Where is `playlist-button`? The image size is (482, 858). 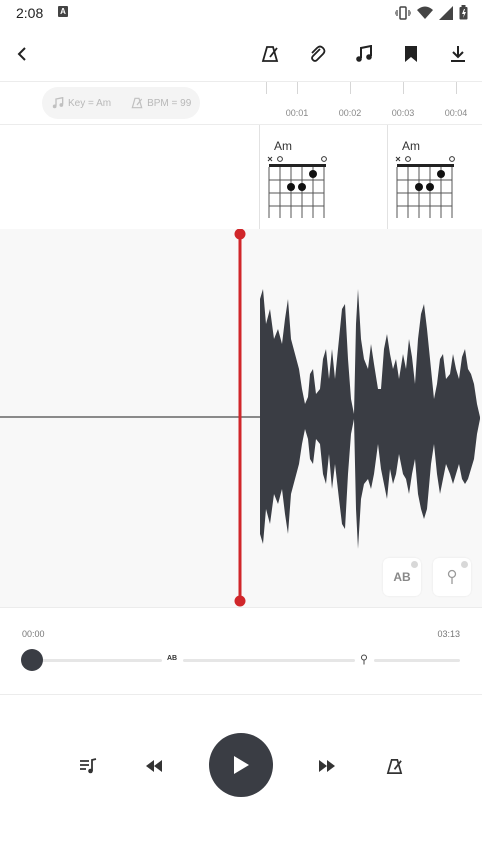 playlist-button is located at coordinates (88, 766).